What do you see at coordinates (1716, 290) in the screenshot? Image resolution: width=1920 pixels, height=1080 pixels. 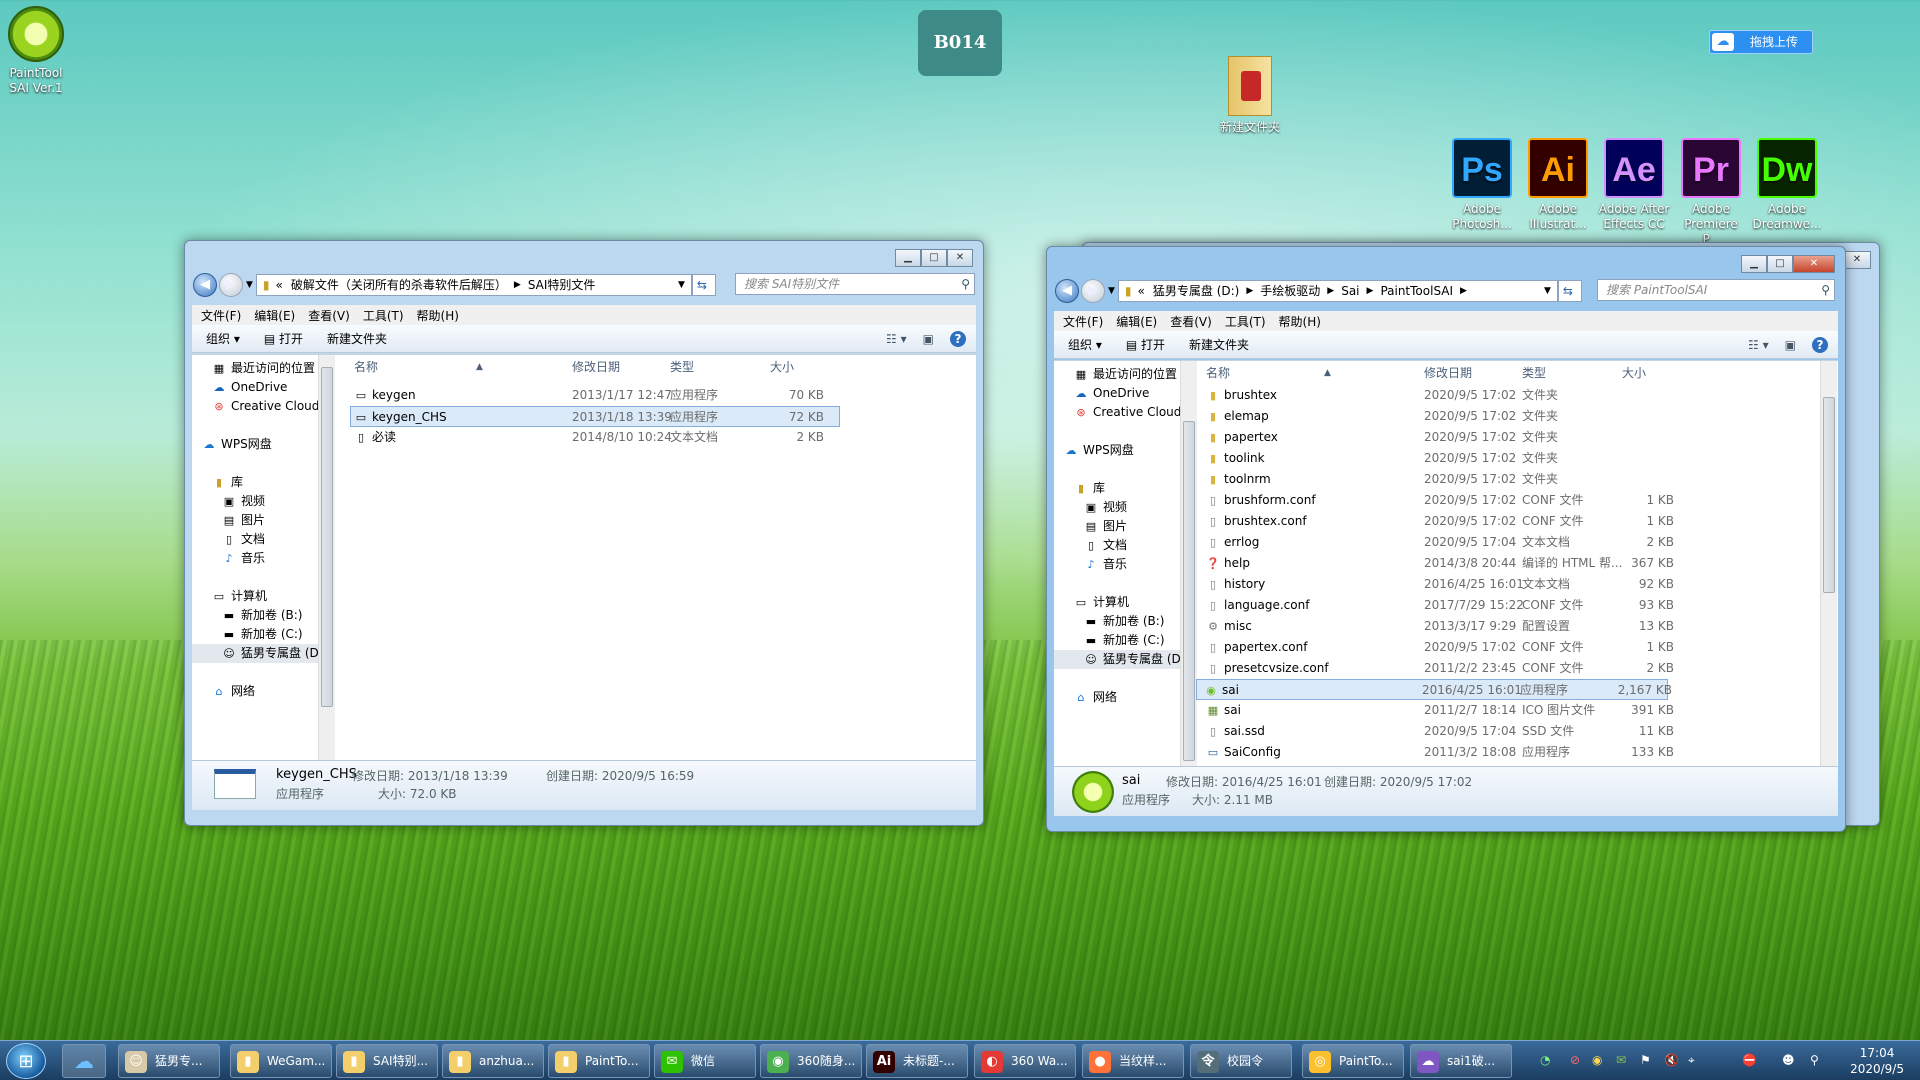 I see `search-input: 搜索 PaintToolSAI ⚲` at bounding box center [1716, 290].